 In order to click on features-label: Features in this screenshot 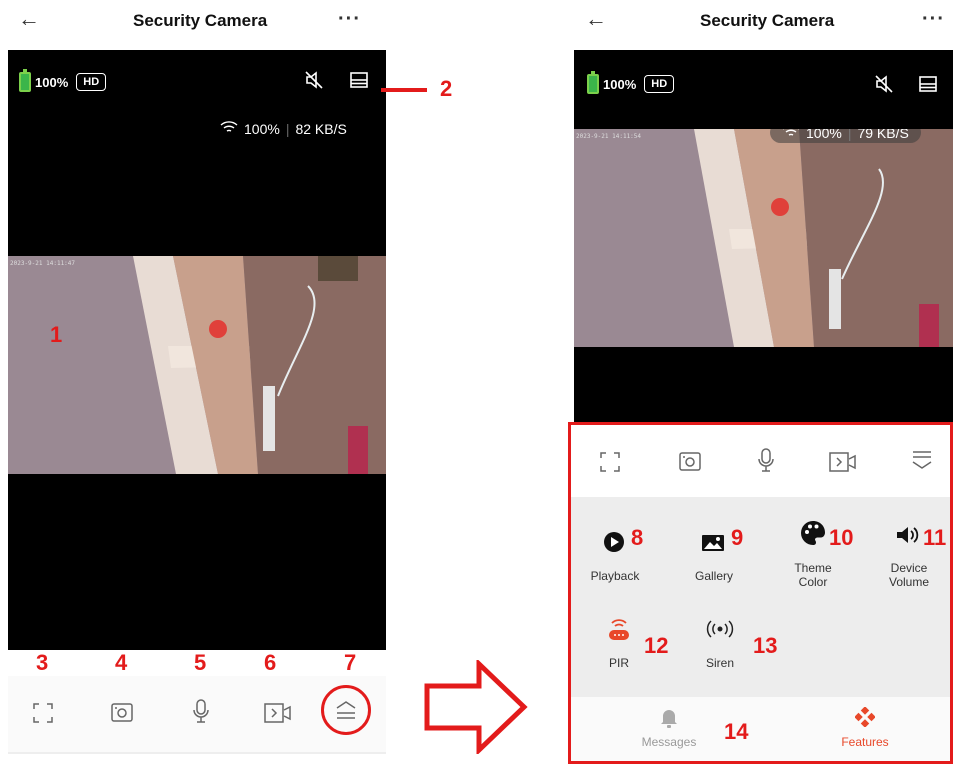, I will do `click(865, 742)`.